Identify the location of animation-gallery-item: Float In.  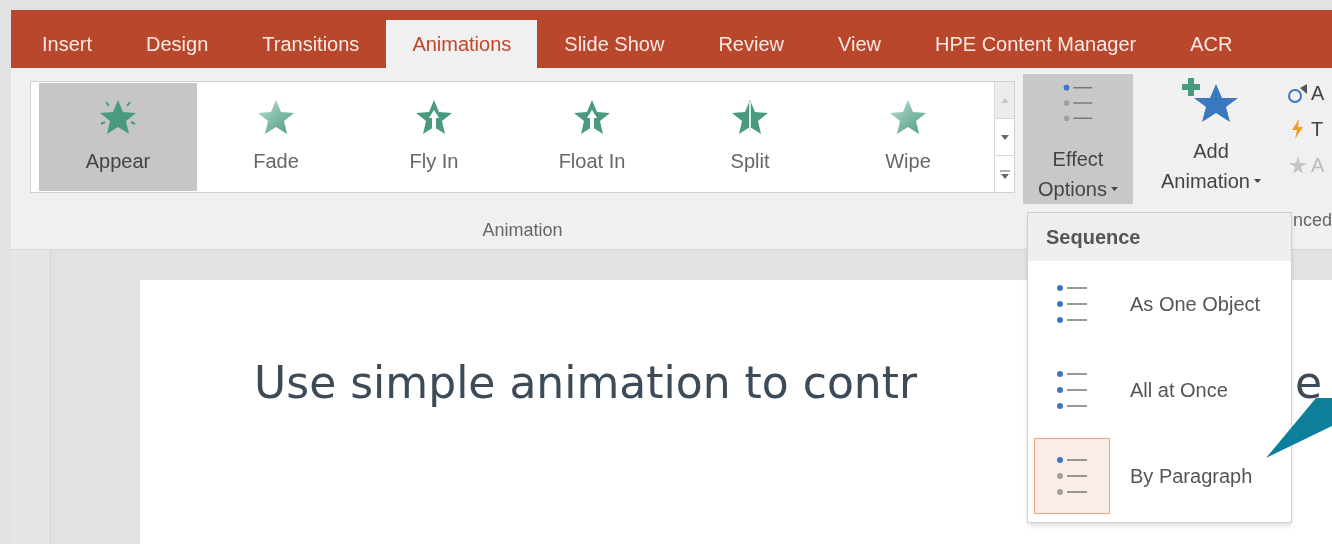
(592, 137).